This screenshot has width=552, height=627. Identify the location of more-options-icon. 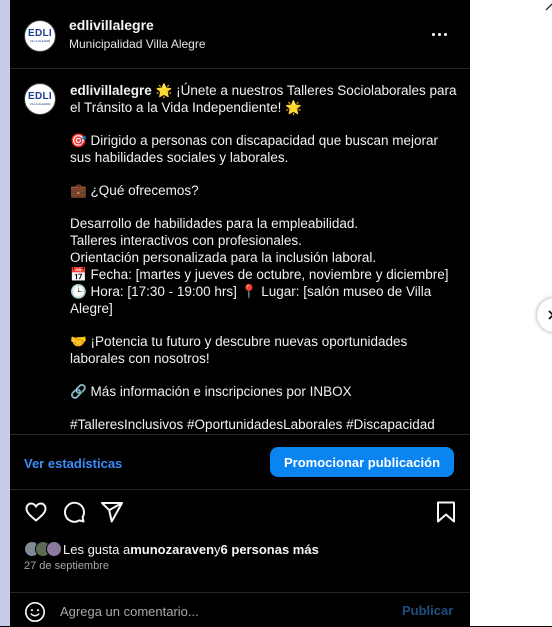
(443, 34).